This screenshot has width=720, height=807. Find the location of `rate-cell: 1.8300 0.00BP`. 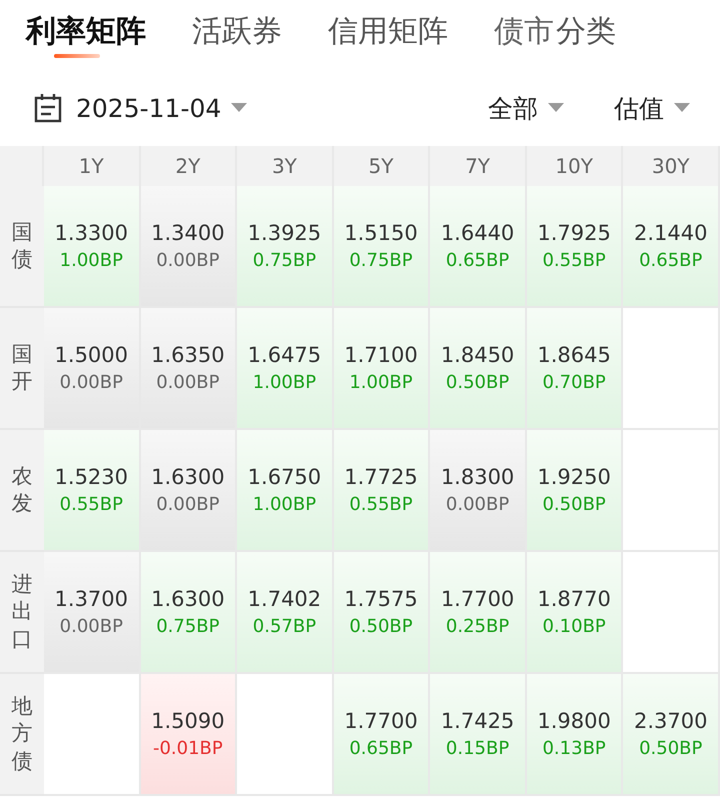

rate-cell: 1.8300 0.00BP is located at coordinates (478, 491).